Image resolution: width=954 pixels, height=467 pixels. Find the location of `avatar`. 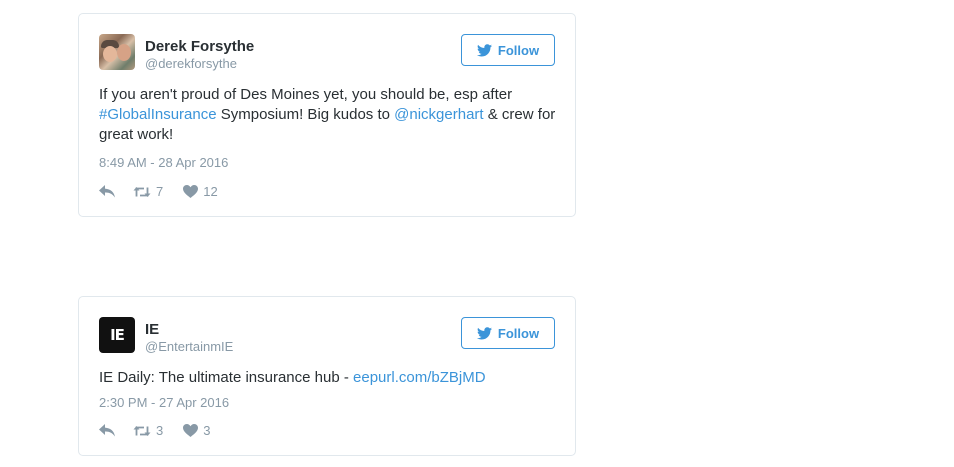

avatar is located at coordinates (117, 52).